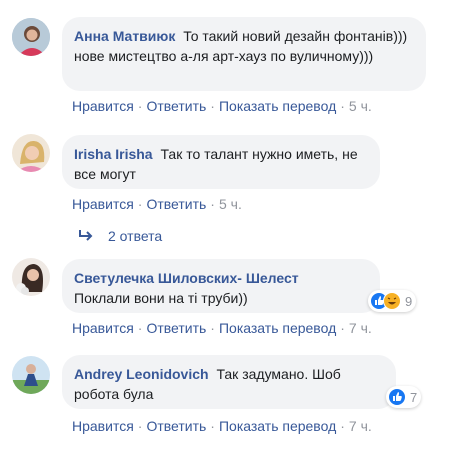 Image resolution: width=455 pixels, height=452 pixels. What do you see at coordinates (135, 236) in the screenshot?
I see `replies-count: 2 ответа` at bounding box center [135, 236].